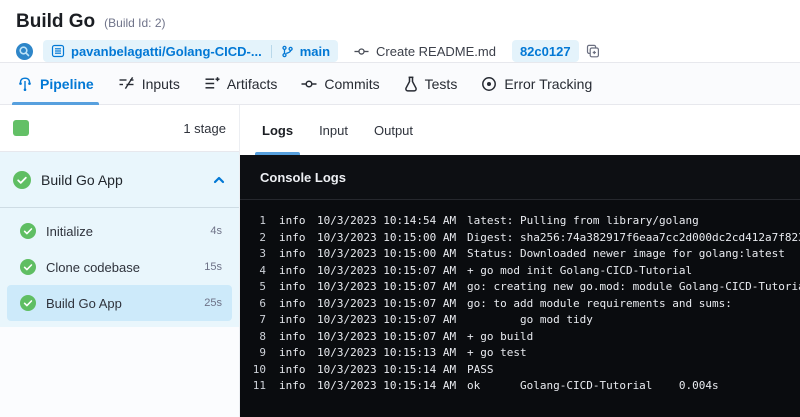 Image resolution: width=800 pixels, height=417 pixels. I want to click on log-message: go: to add module requirements and sums:, so click(599, 303).